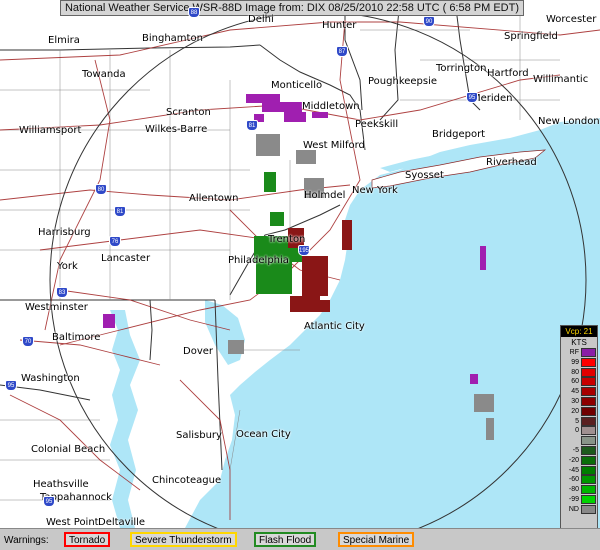  Describe the element at coordinates (49, 501) in the screenshot. I see `interstate-shield-95-va: 95` at that location.